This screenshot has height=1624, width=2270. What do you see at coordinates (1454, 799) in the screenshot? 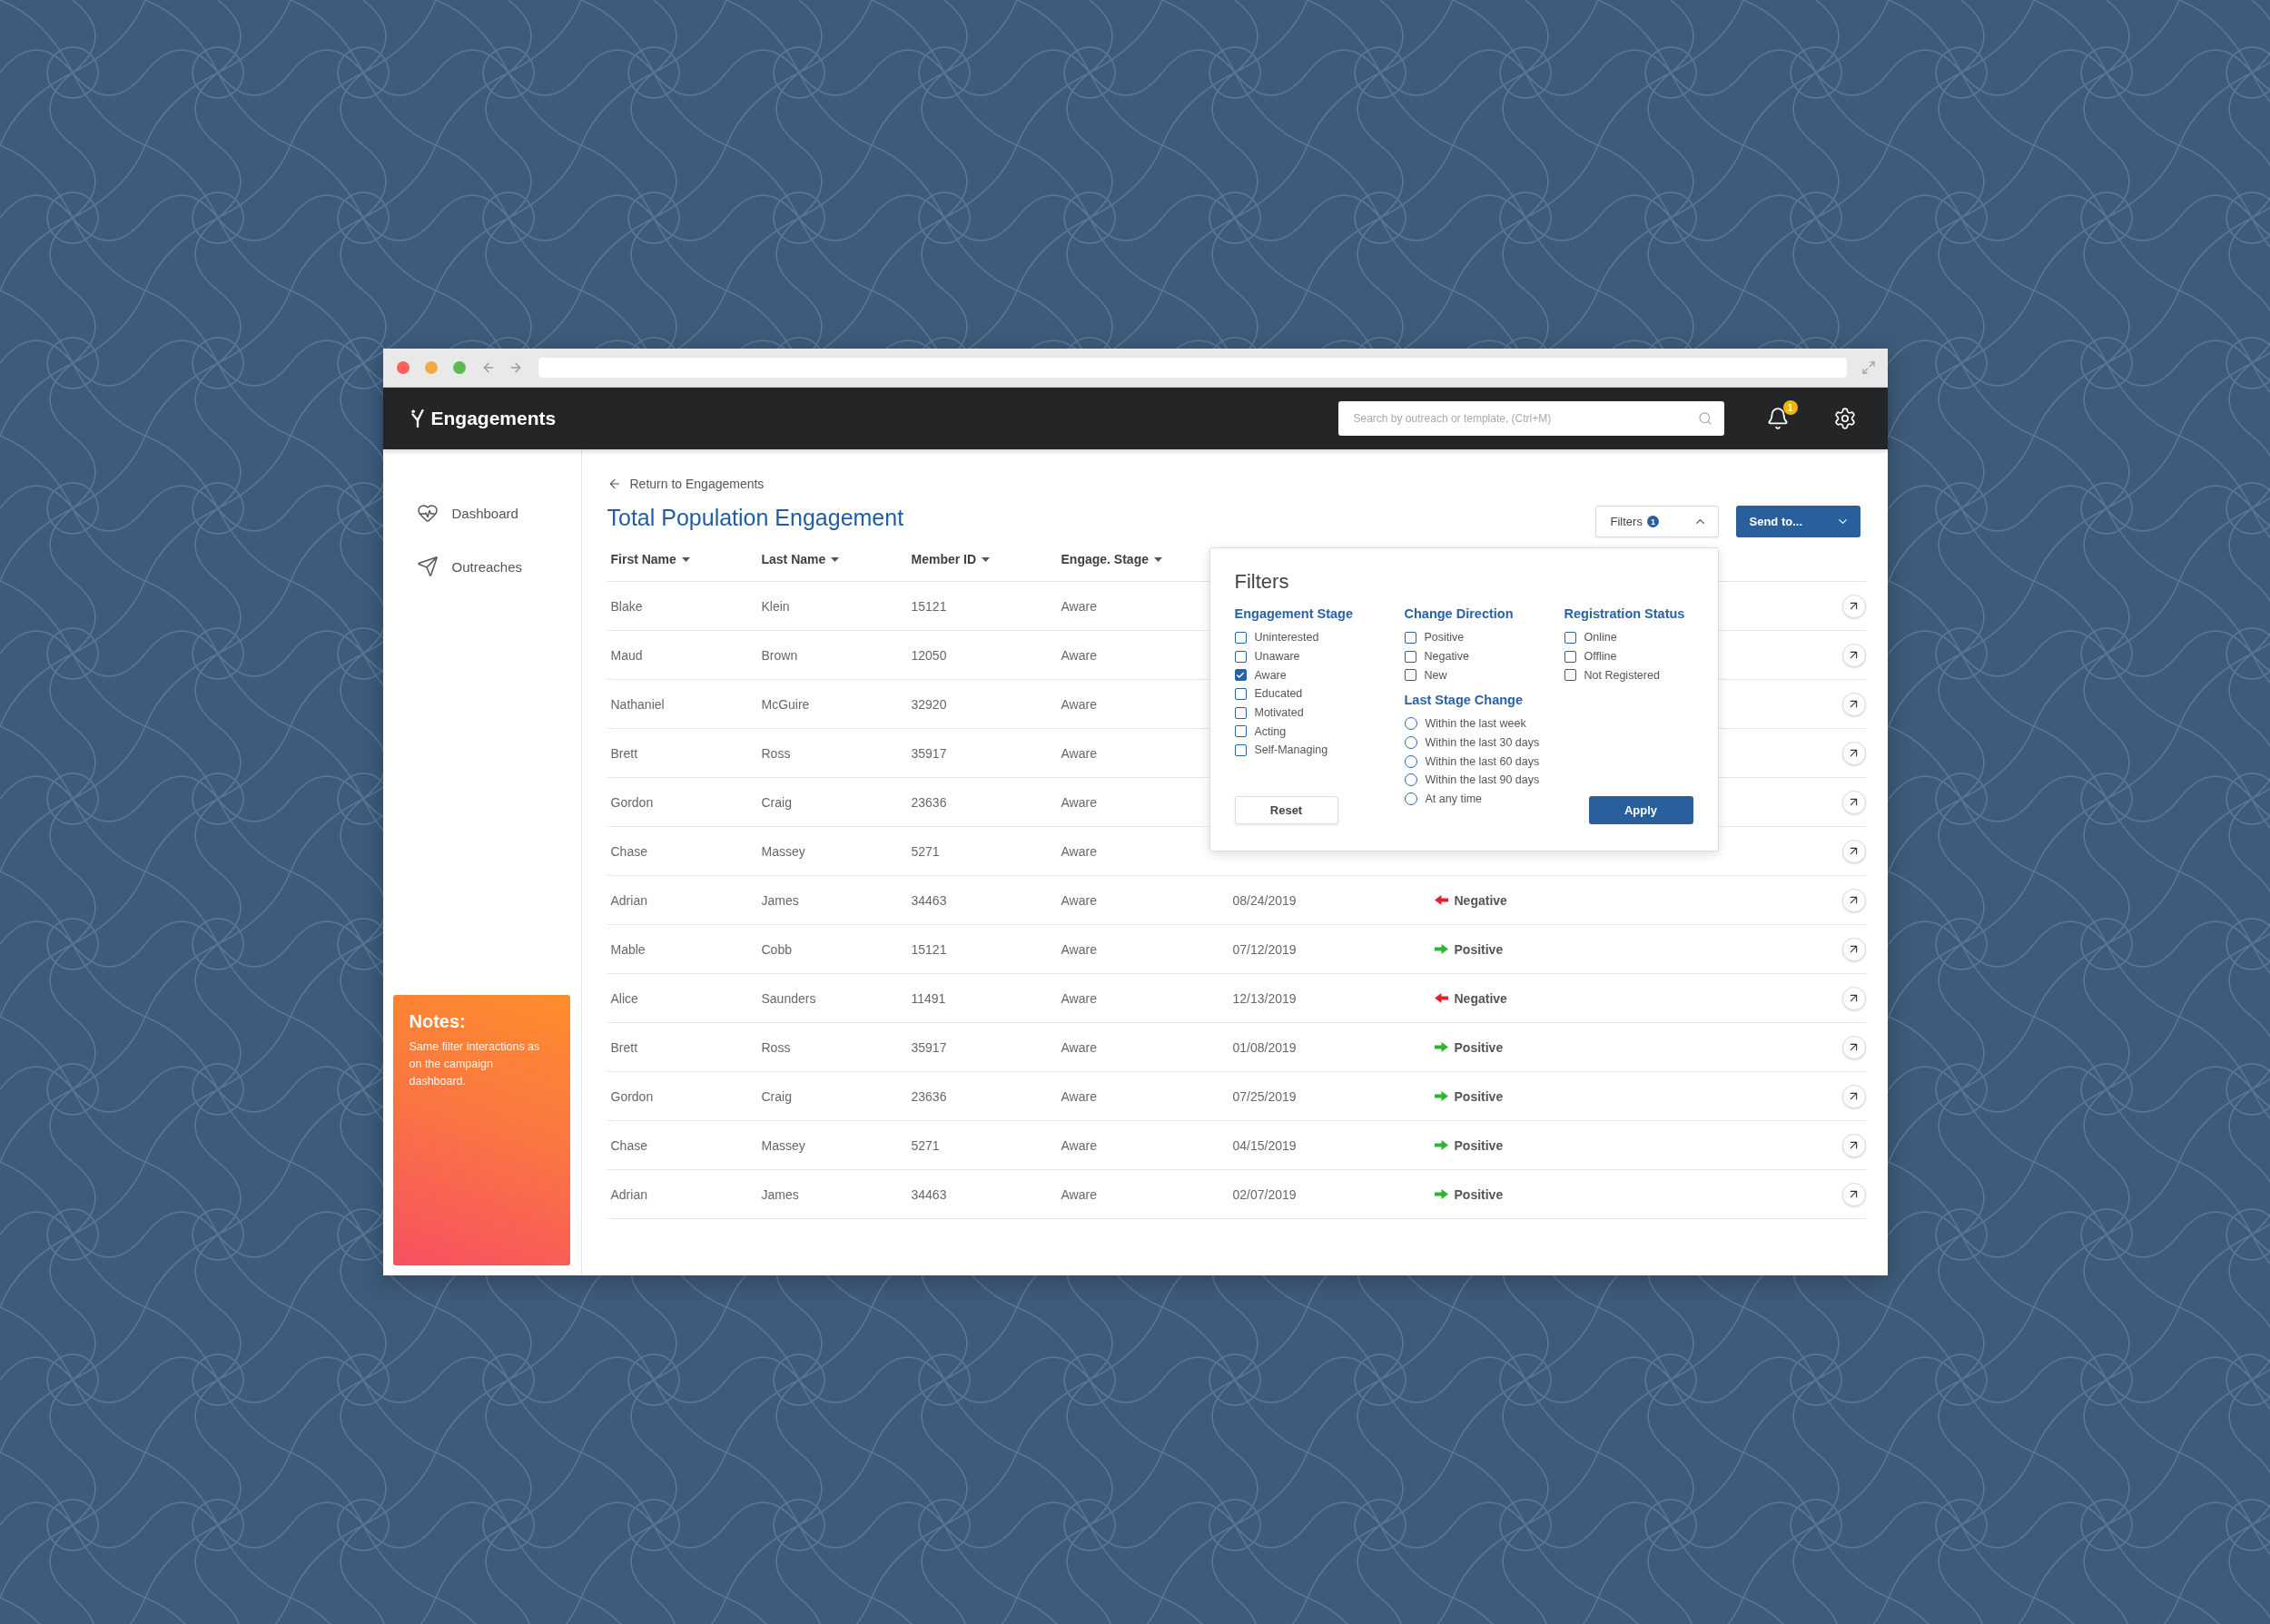
I see `option-label: At any time` at bounding box center [1454, 799].